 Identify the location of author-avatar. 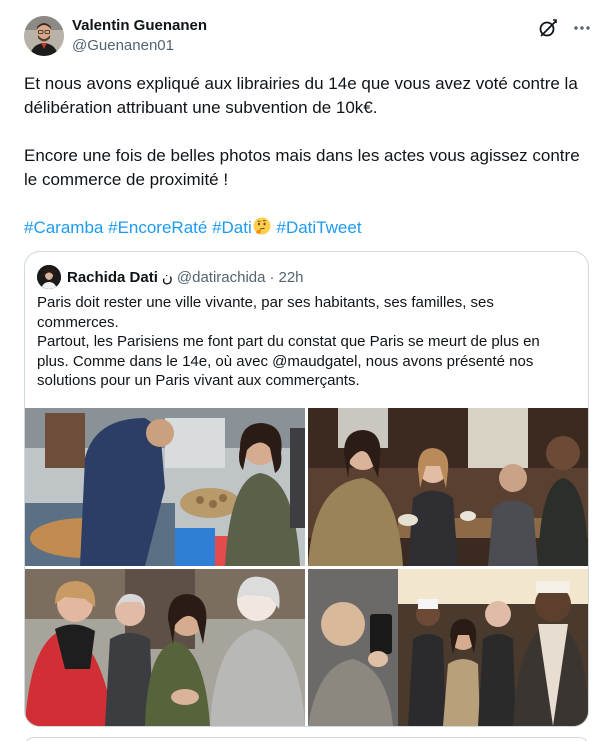
(44, 36).